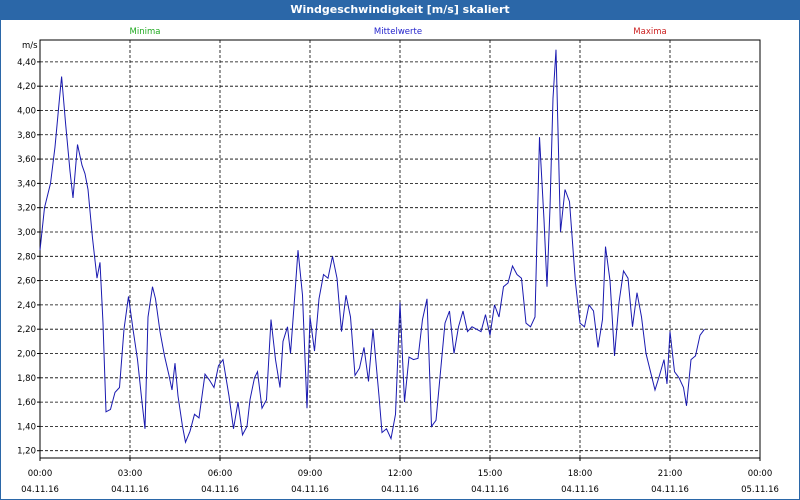 The height and width of the screenshot is (500, 800). What do you see at coordinates (26, 379) in the screenshot?
I see `y-tick-label: 1,80` at bounding box center [26, 379].